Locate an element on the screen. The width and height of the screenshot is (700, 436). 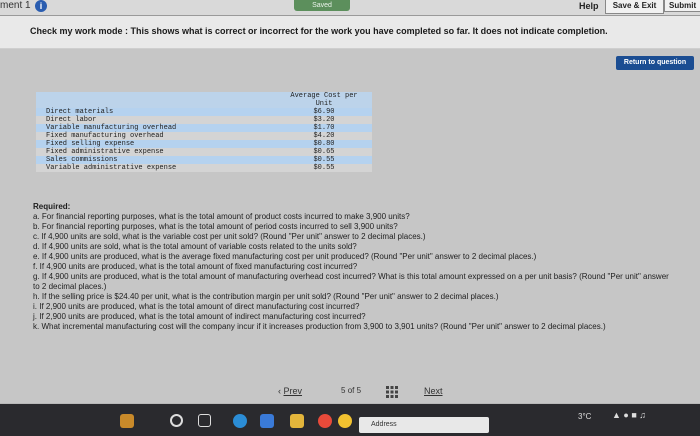
table-row: Direct labor $3.20 is located at coordinates (204, 120).